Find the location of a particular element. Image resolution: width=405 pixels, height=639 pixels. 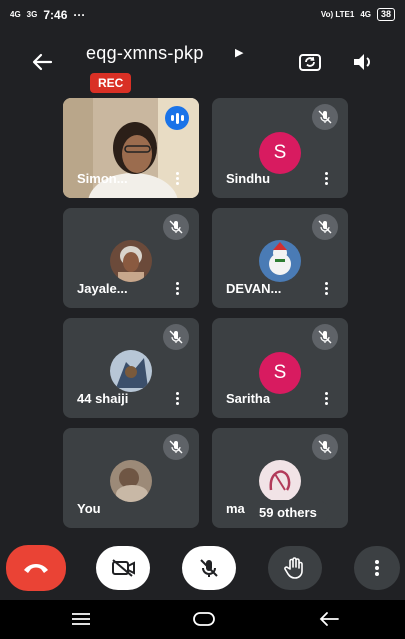

participant-tile: S Sindhu is located at coordinates (280, 148).